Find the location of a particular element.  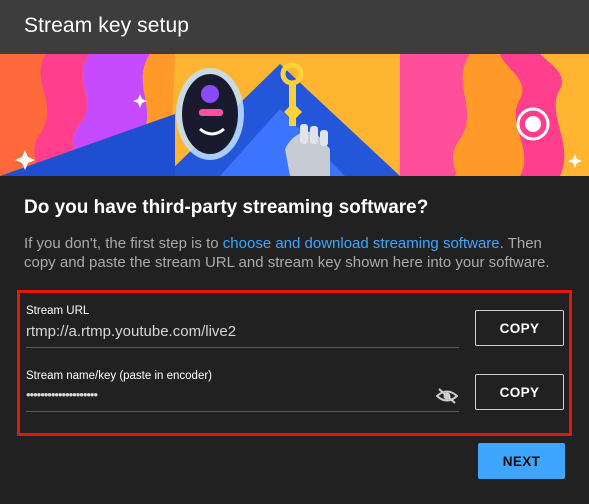

stream-url-underline is located at coordinates (242, 347).